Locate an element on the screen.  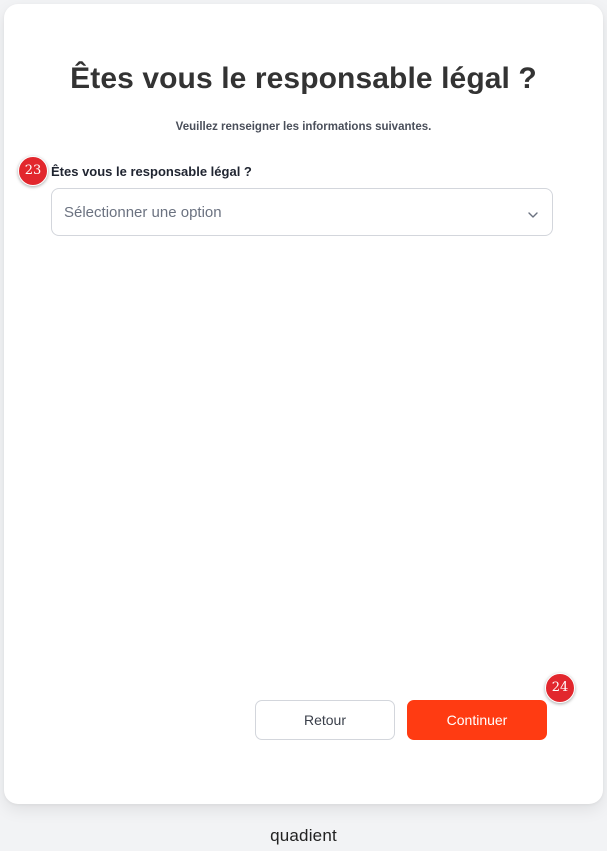
back-button: Retour is located at coordinates (325, 720).